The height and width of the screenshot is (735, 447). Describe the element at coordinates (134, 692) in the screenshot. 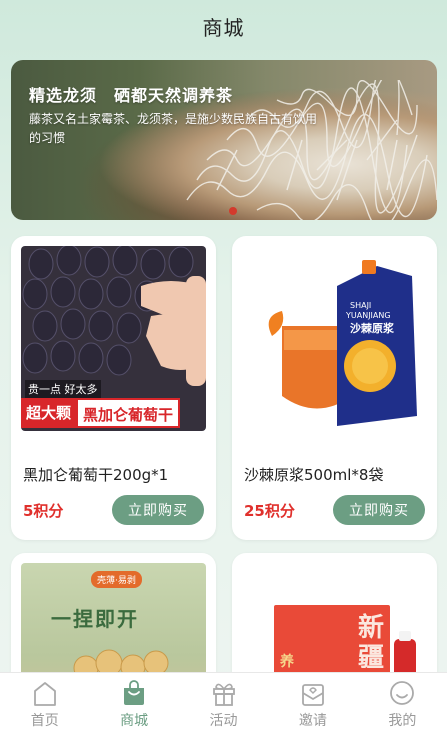

I see `shopping-bag-icon` at that location.